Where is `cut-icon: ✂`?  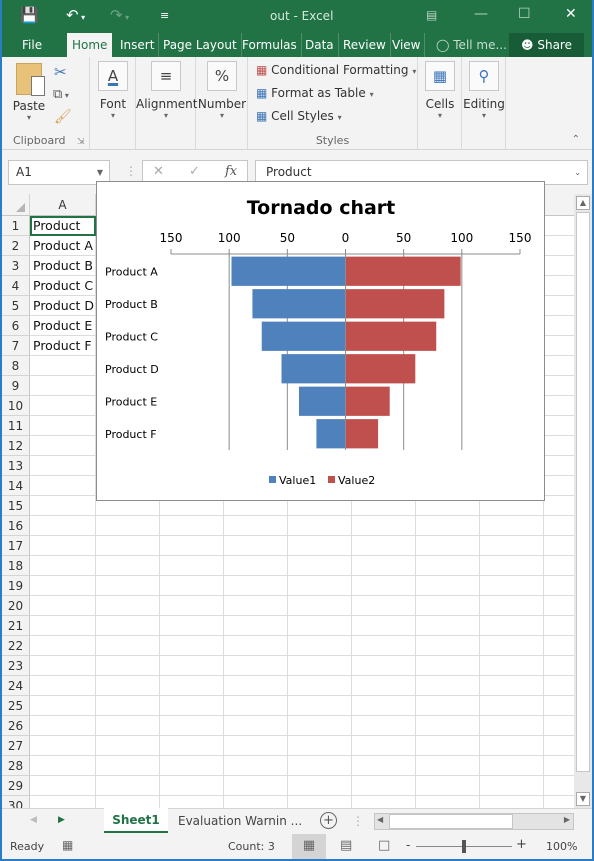 cut-icon: ✂ is located at coordinates (60, 72).